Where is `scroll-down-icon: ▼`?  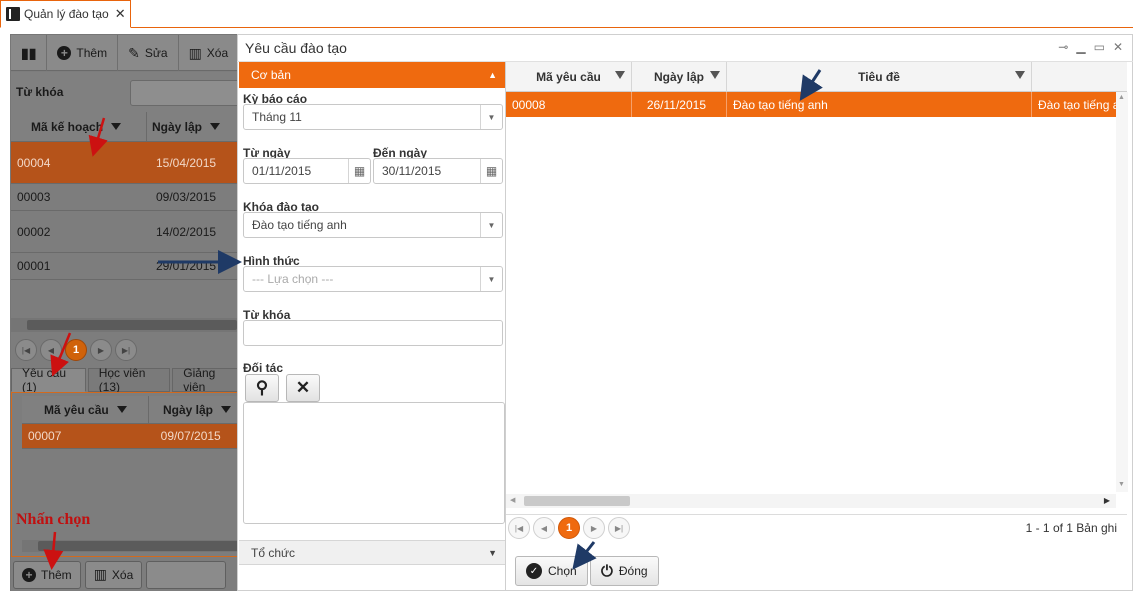 scroll-down-icon: ▼ is located at coordinates (1121, 484).